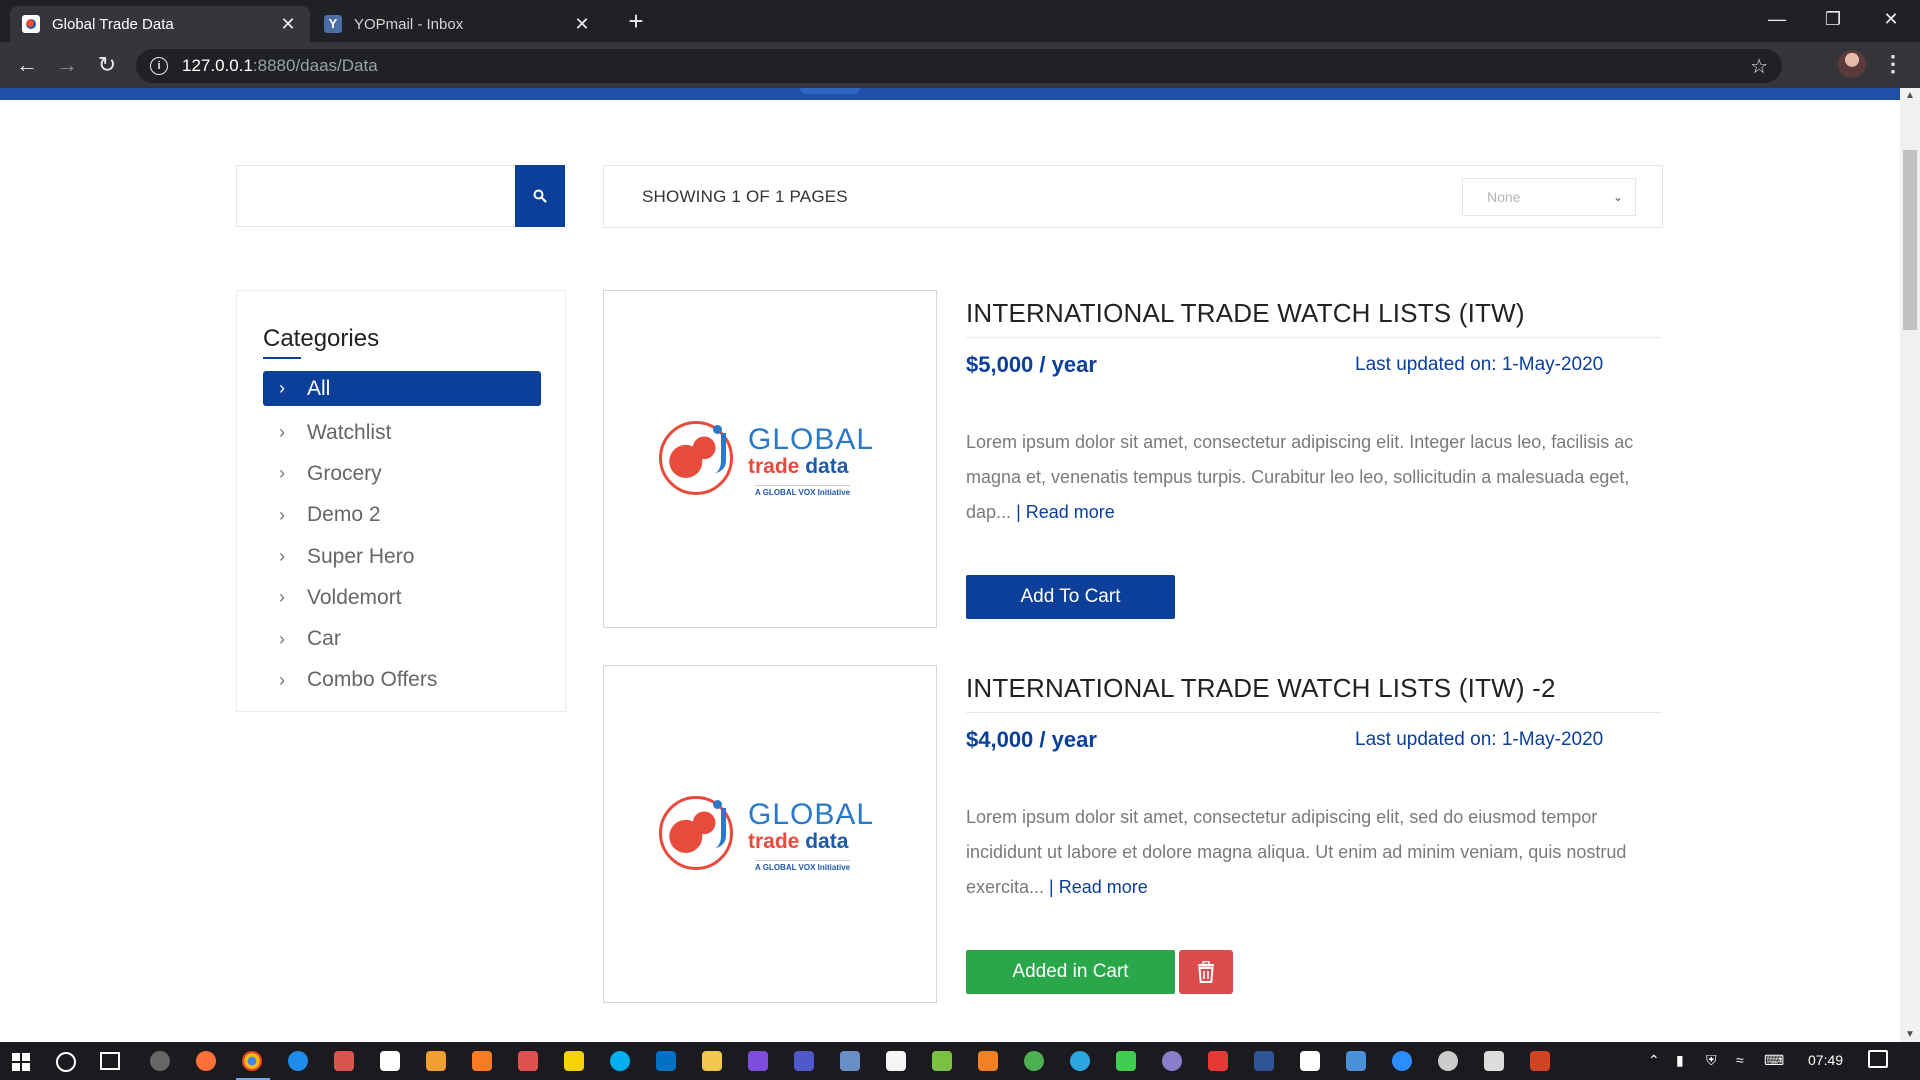  I want to click on search-input, so click(376, 196).